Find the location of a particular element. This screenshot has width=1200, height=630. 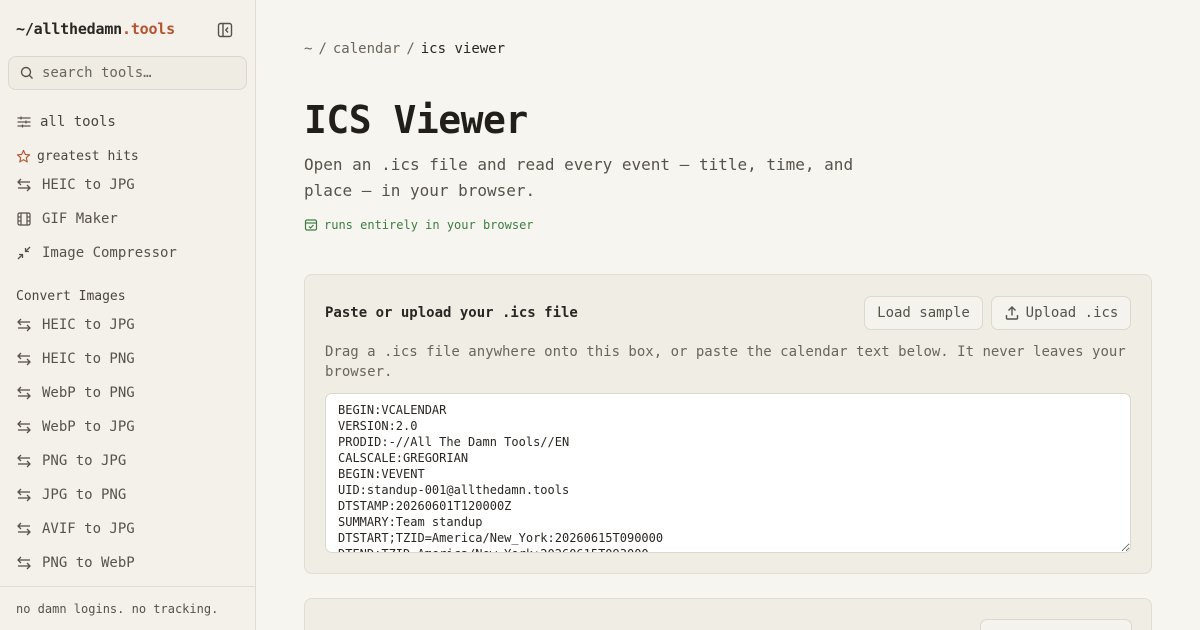

brand-prefix: ~/ is located at coordinates (25, 29).